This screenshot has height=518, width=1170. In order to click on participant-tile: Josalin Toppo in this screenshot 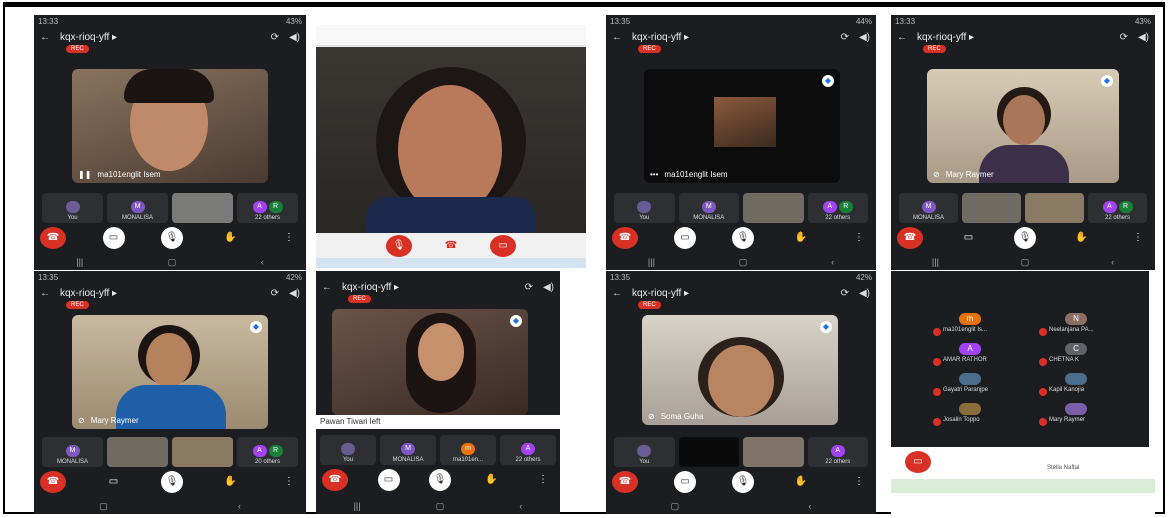, I will do `click(979, 417)`.